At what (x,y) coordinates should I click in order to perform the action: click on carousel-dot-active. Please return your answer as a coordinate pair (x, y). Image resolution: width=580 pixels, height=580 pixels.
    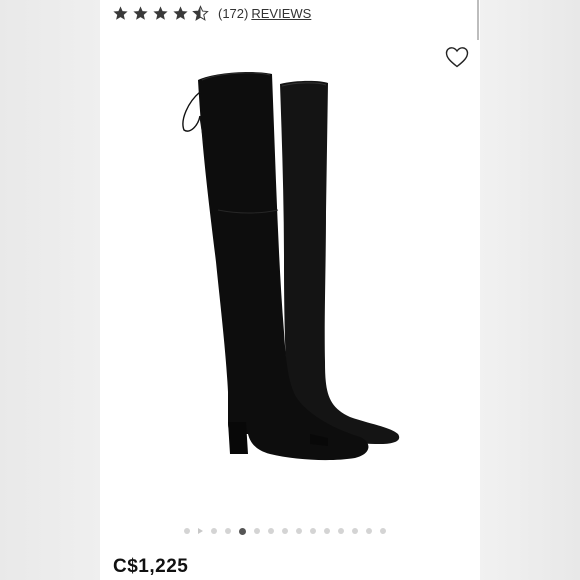
    Looking at the image, I should click on (242, 531).